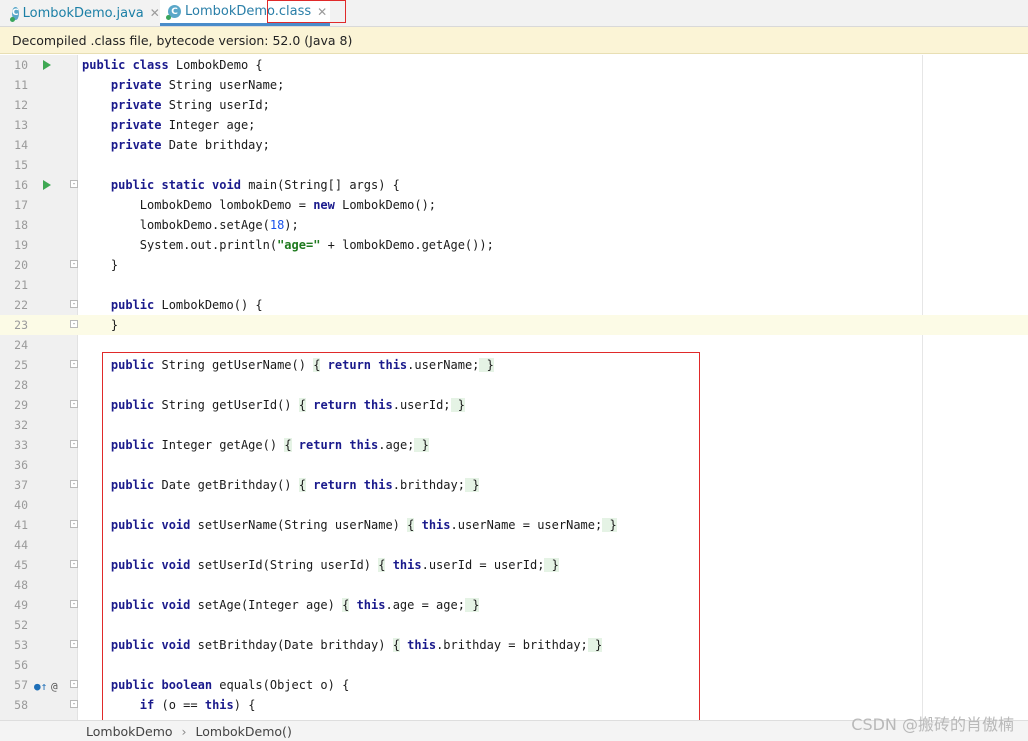  Describe the element at coordinates (21, 665) in the screenshot. I see `line-number: 56` at that location.